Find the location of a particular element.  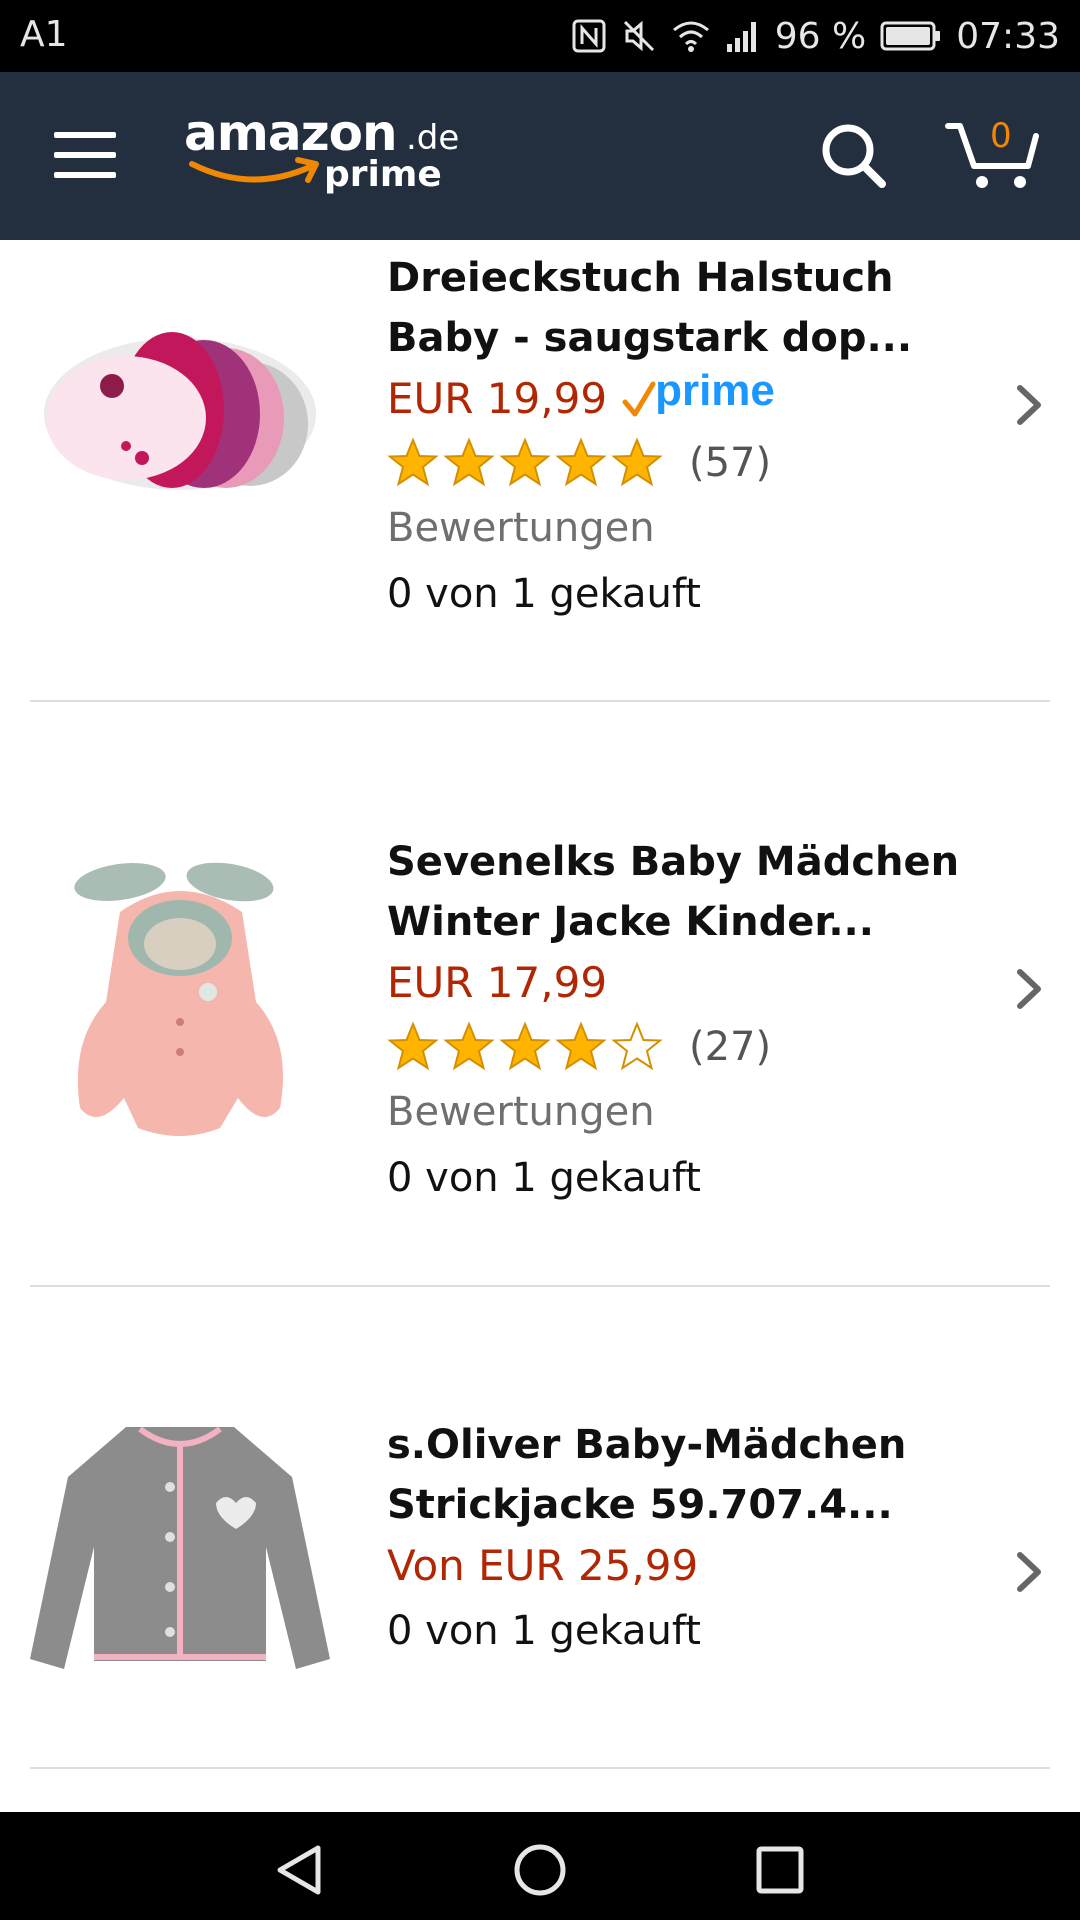

clock: 07:33 is located at coordinates (1008, 36).